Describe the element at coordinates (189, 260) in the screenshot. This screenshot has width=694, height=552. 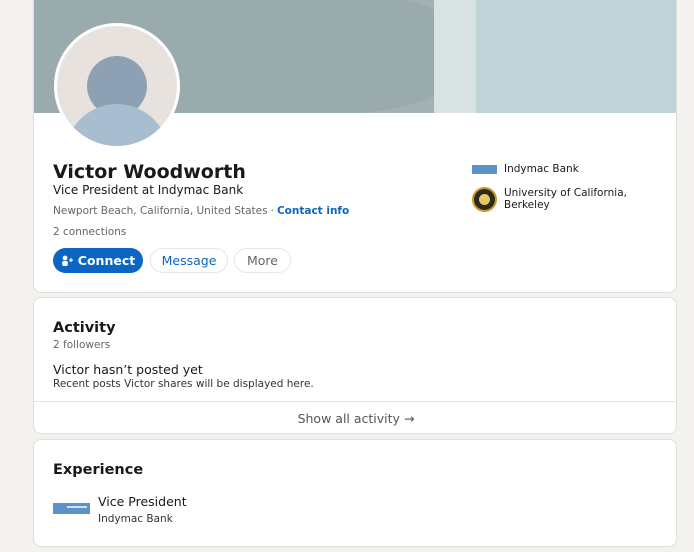
I see `message-button: Message` at that location.